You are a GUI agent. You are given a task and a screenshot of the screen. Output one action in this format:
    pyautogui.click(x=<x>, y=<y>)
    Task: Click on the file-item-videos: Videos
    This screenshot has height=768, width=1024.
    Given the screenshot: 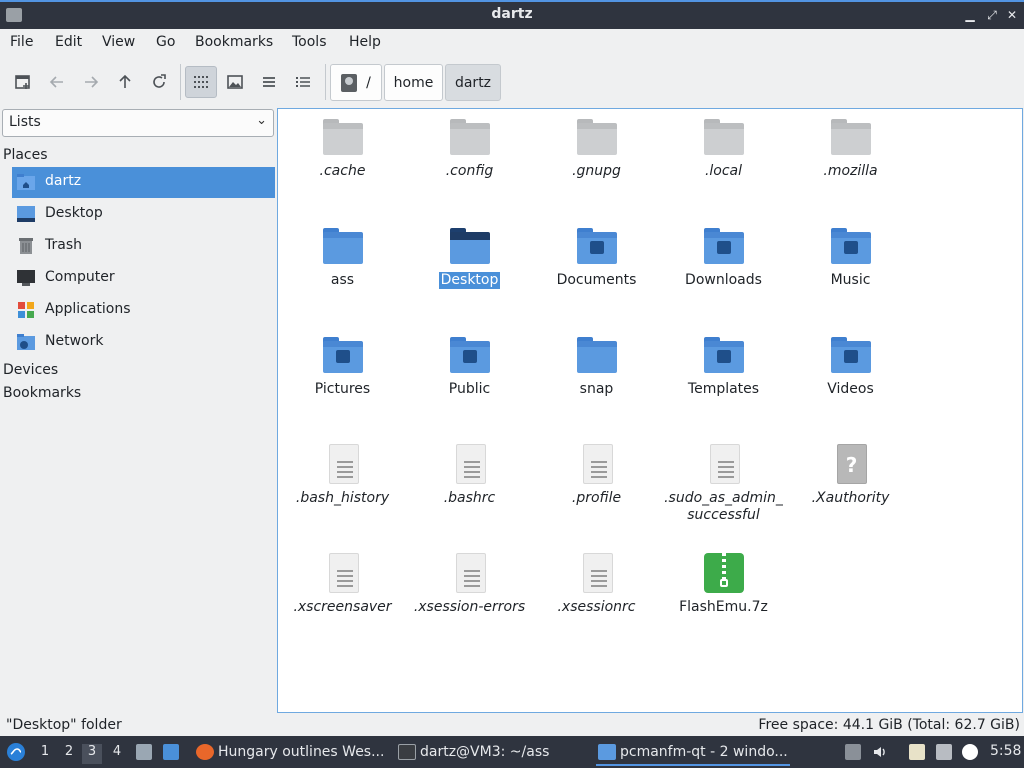 What is the action you would take?
    pyautogui.click(x=850, y=366)
    